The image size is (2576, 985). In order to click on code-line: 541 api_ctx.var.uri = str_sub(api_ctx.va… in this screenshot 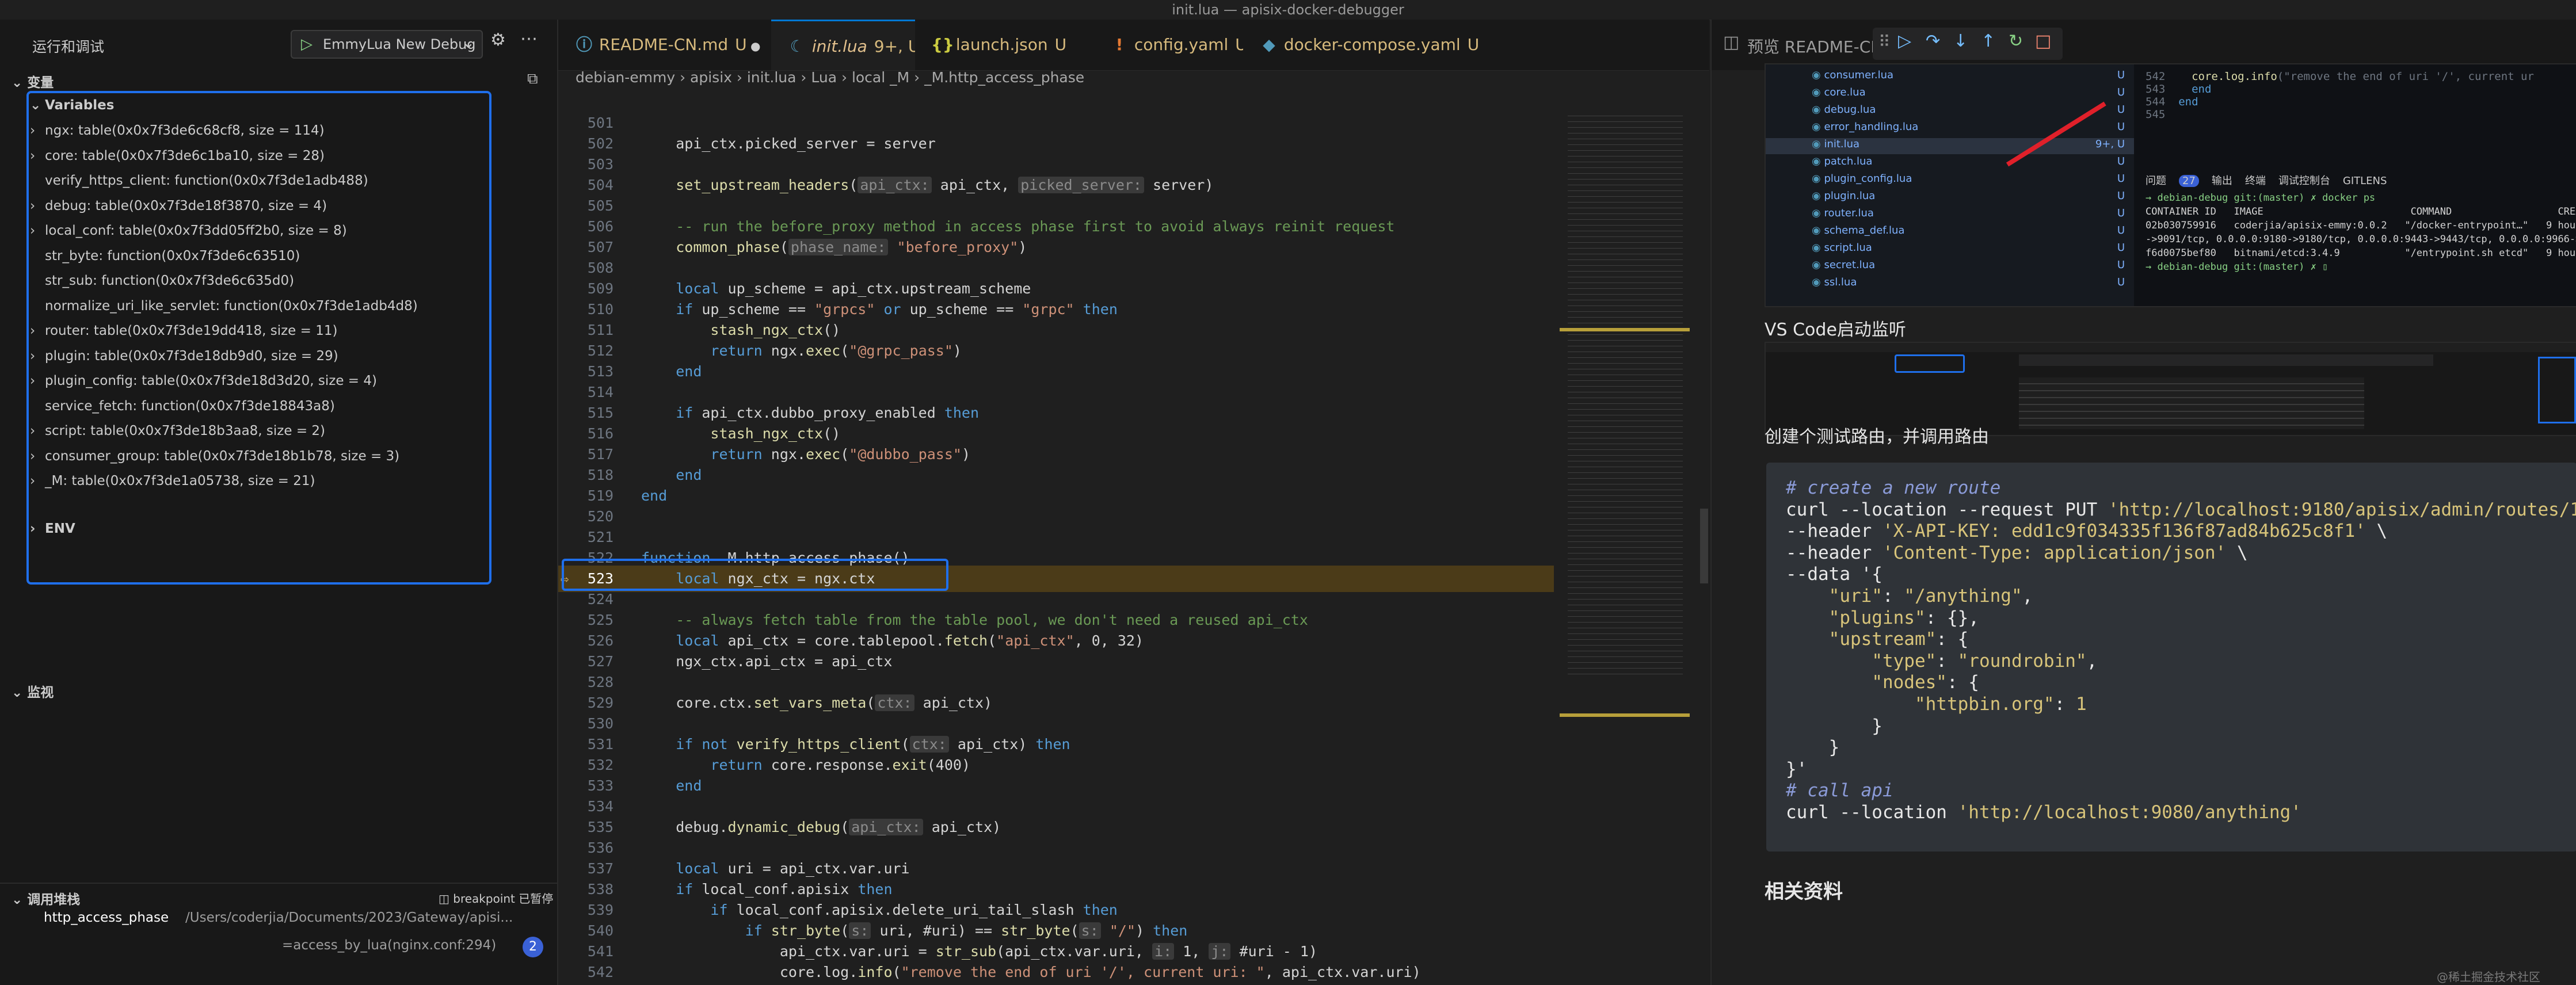, I will do `click(1059, 951)`.